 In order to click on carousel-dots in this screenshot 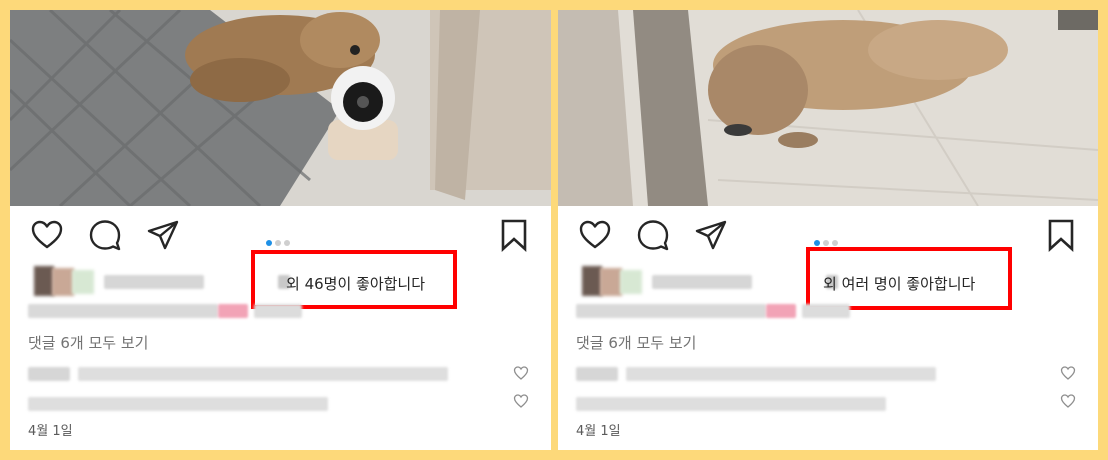, I will do `click(279, 240)`.